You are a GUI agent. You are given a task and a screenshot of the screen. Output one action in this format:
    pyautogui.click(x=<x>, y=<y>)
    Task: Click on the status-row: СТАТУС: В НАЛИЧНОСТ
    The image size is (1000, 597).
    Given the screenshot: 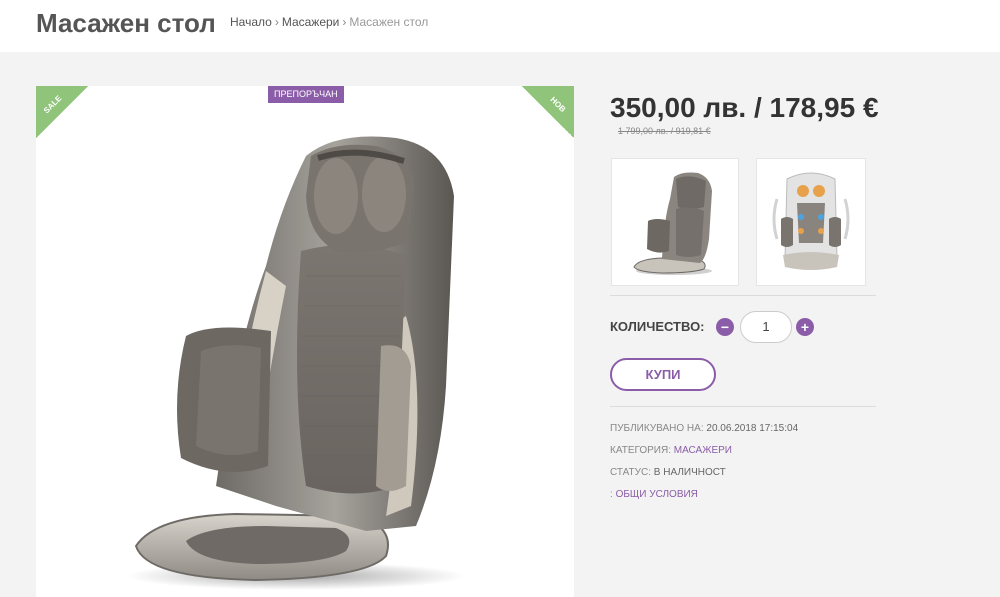 What is the action you would take?
    pyautogui.click(x=668, y=472)
    